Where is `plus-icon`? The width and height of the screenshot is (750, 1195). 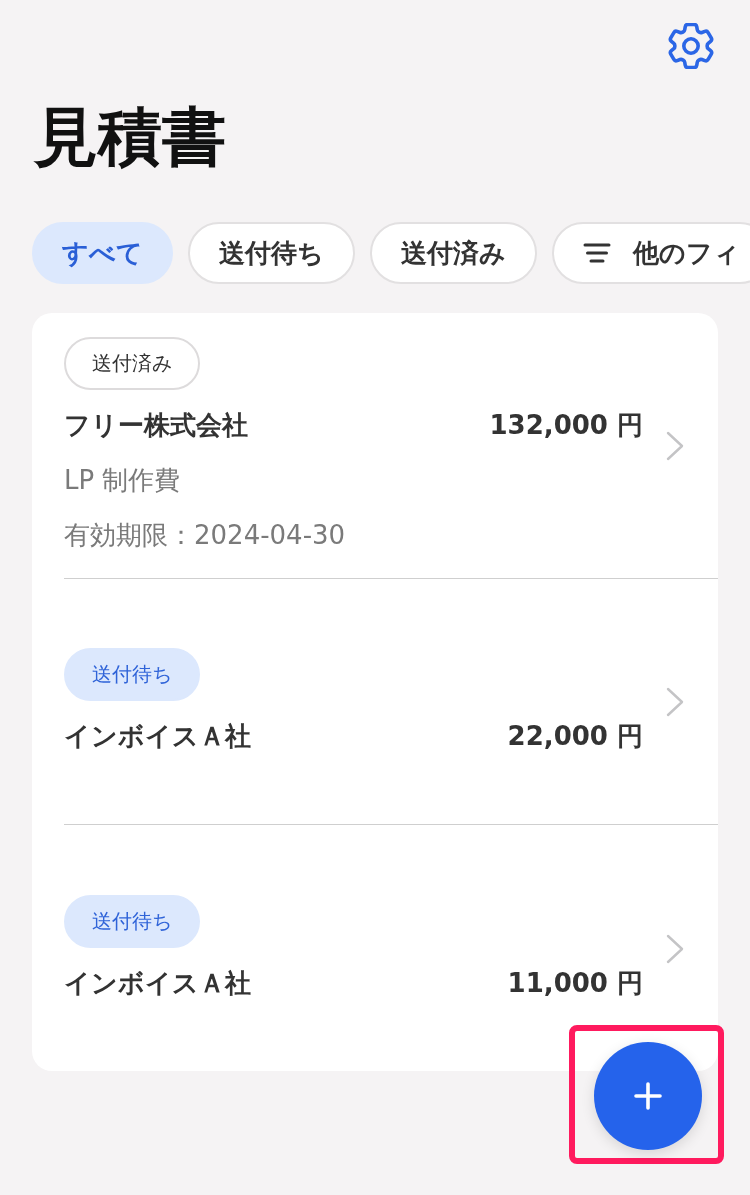
plus-icon is located at coordinates (648, 1096).